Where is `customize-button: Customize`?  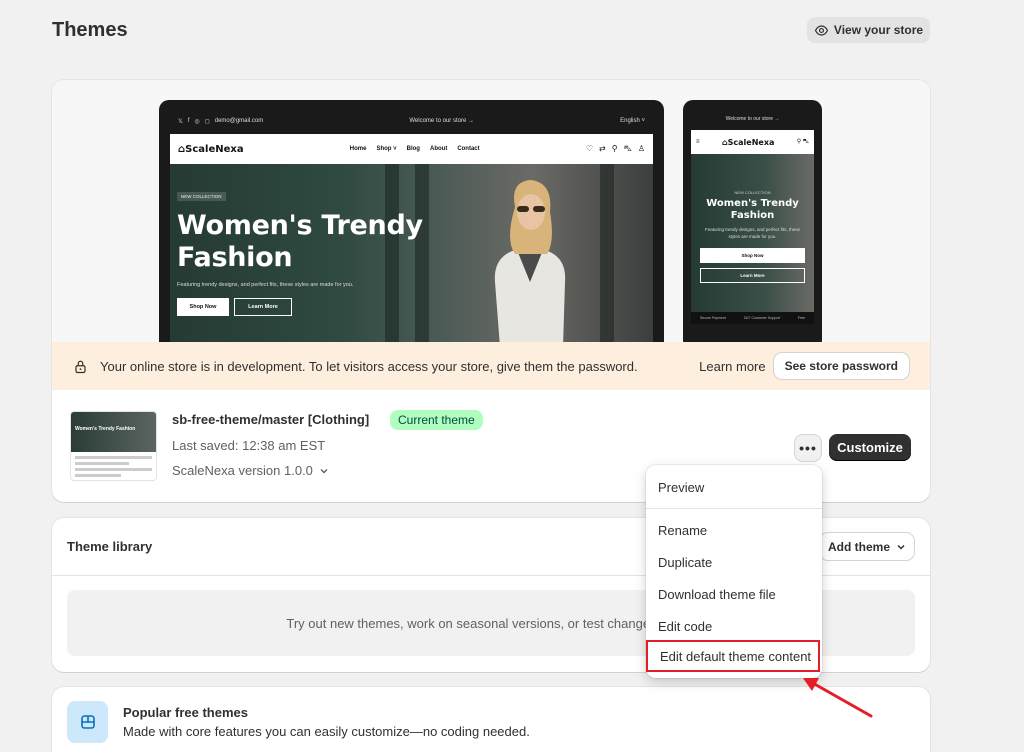 customize-button: Customize is located at coordinates (870, 447).